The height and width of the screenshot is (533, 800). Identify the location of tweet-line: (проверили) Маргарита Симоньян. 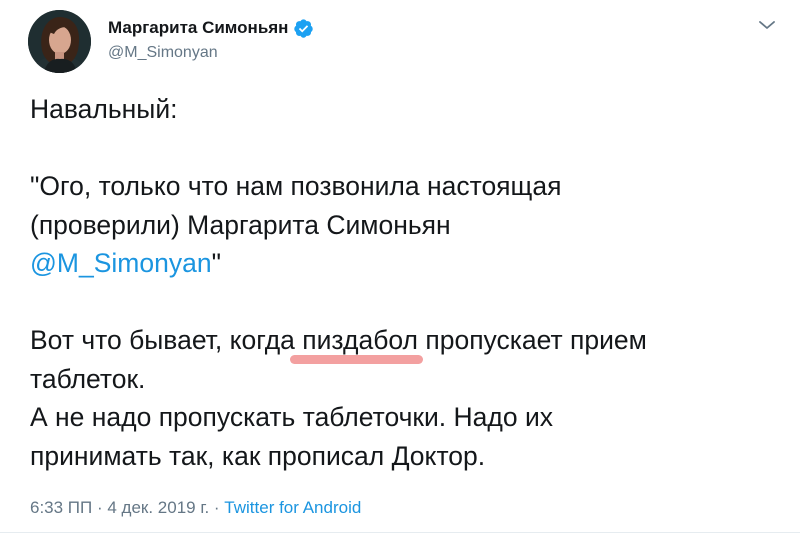
(240, 224).